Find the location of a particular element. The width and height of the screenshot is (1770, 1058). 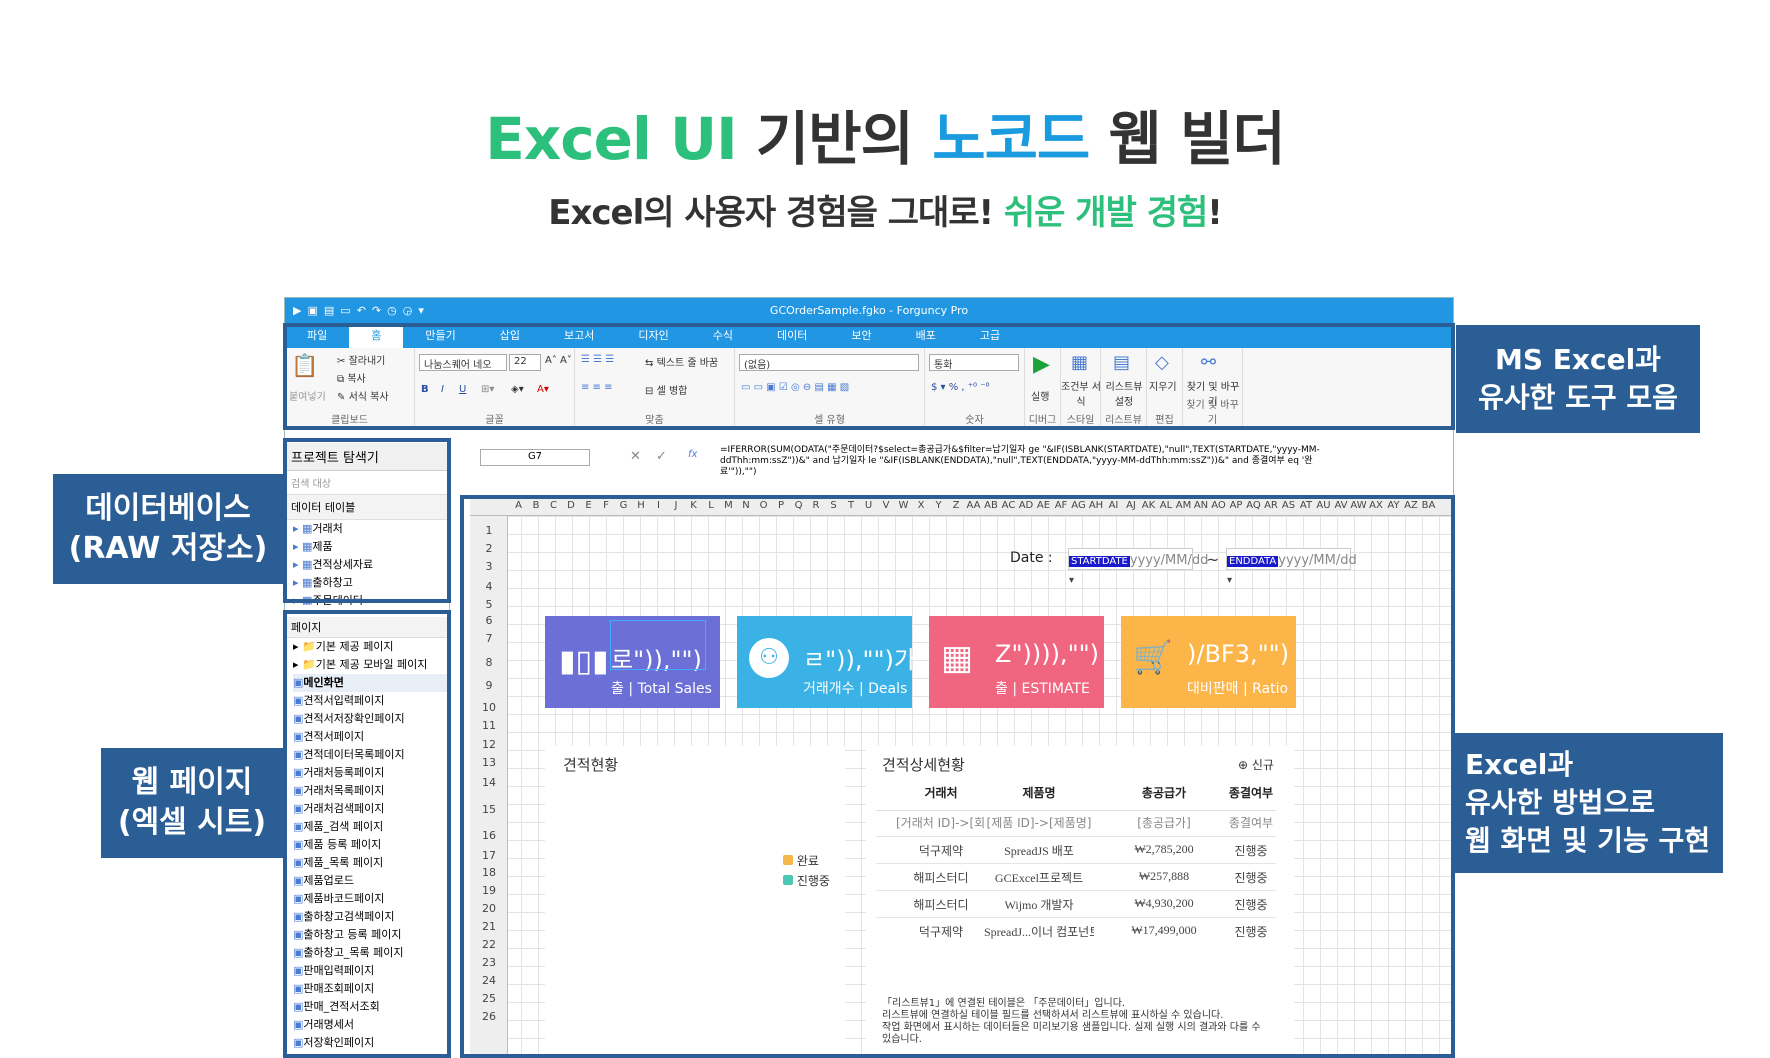

window-title: GCOrderSample.fgko - Forguncy Pro is located at coordinates (869, 310).